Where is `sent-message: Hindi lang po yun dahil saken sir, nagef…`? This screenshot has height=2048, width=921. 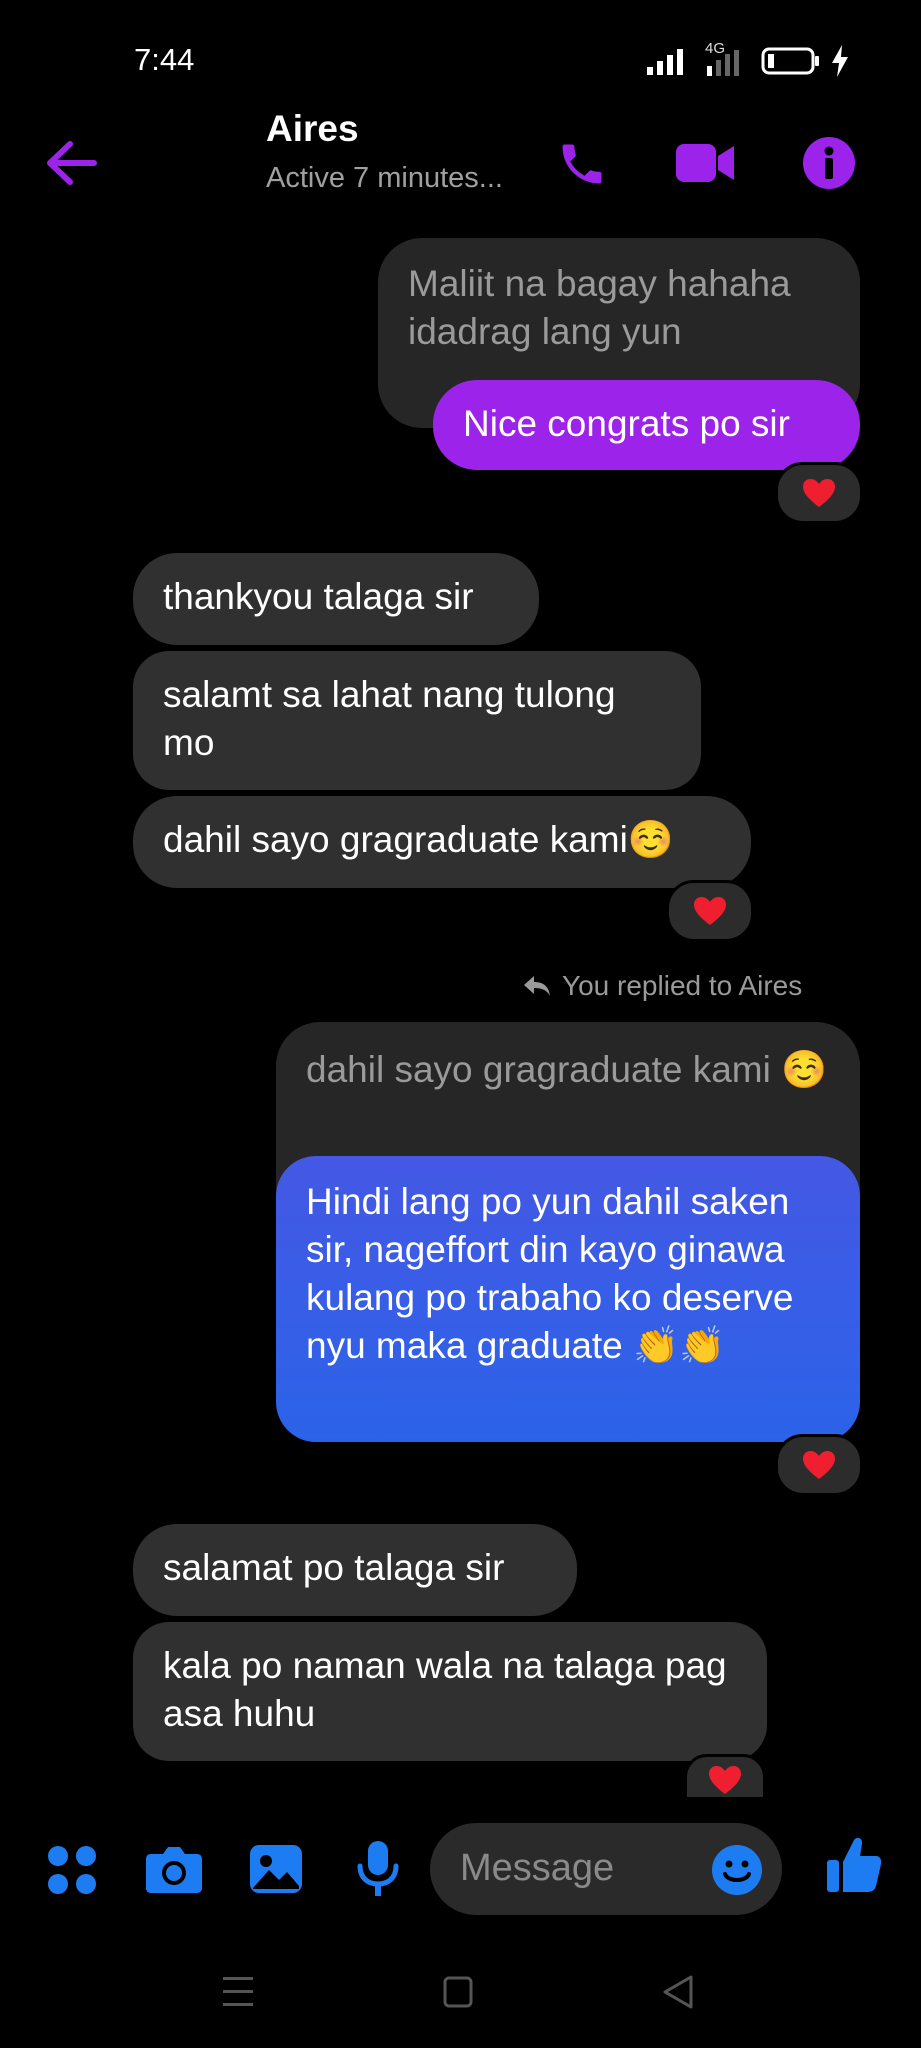 sent-message: Hindi lang po yun dahil saken sir, nagef… is located at coordinates (568, 1299).